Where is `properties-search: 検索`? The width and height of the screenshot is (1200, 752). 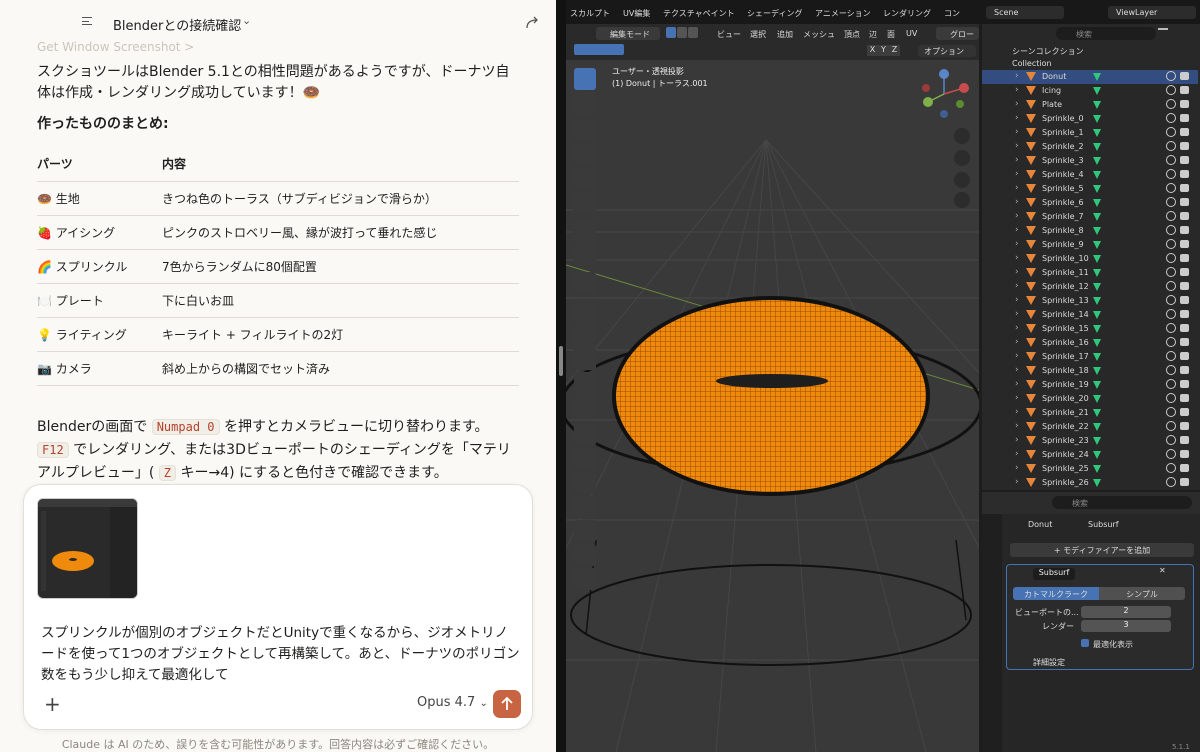
properties-search: 検索 is located at coordinates (1122, 502).